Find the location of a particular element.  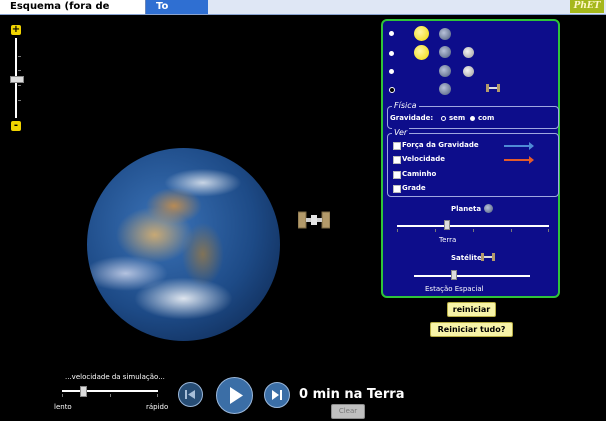

gravity-force-label: Força da Gravidade is located at coordinates (440, 145).